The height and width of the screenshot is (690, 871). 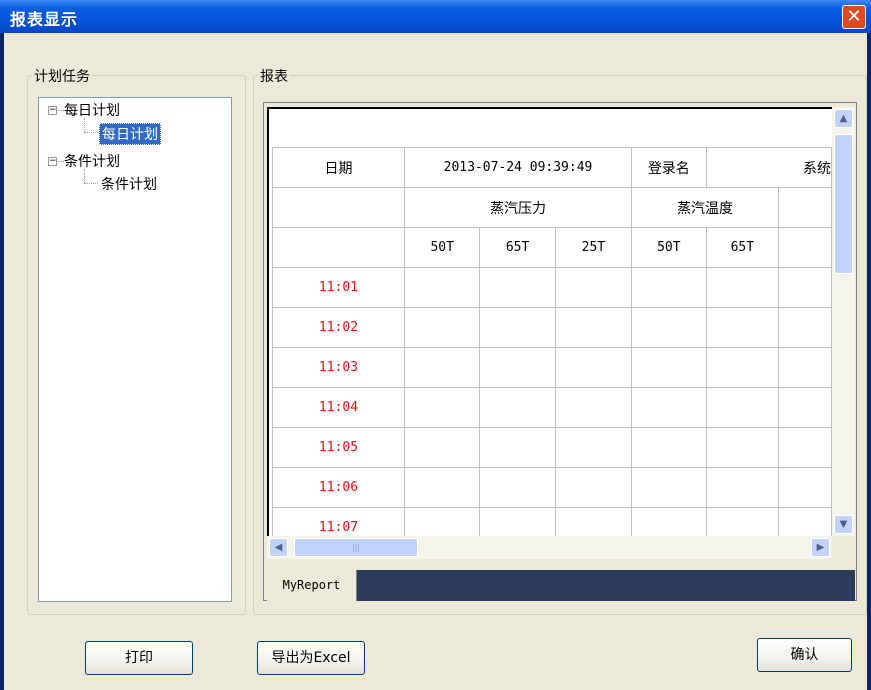 What do you see at coordinates (552, 367) in the screenshot?
I see `table-row: 11:03` at bounding box center [552, 367].